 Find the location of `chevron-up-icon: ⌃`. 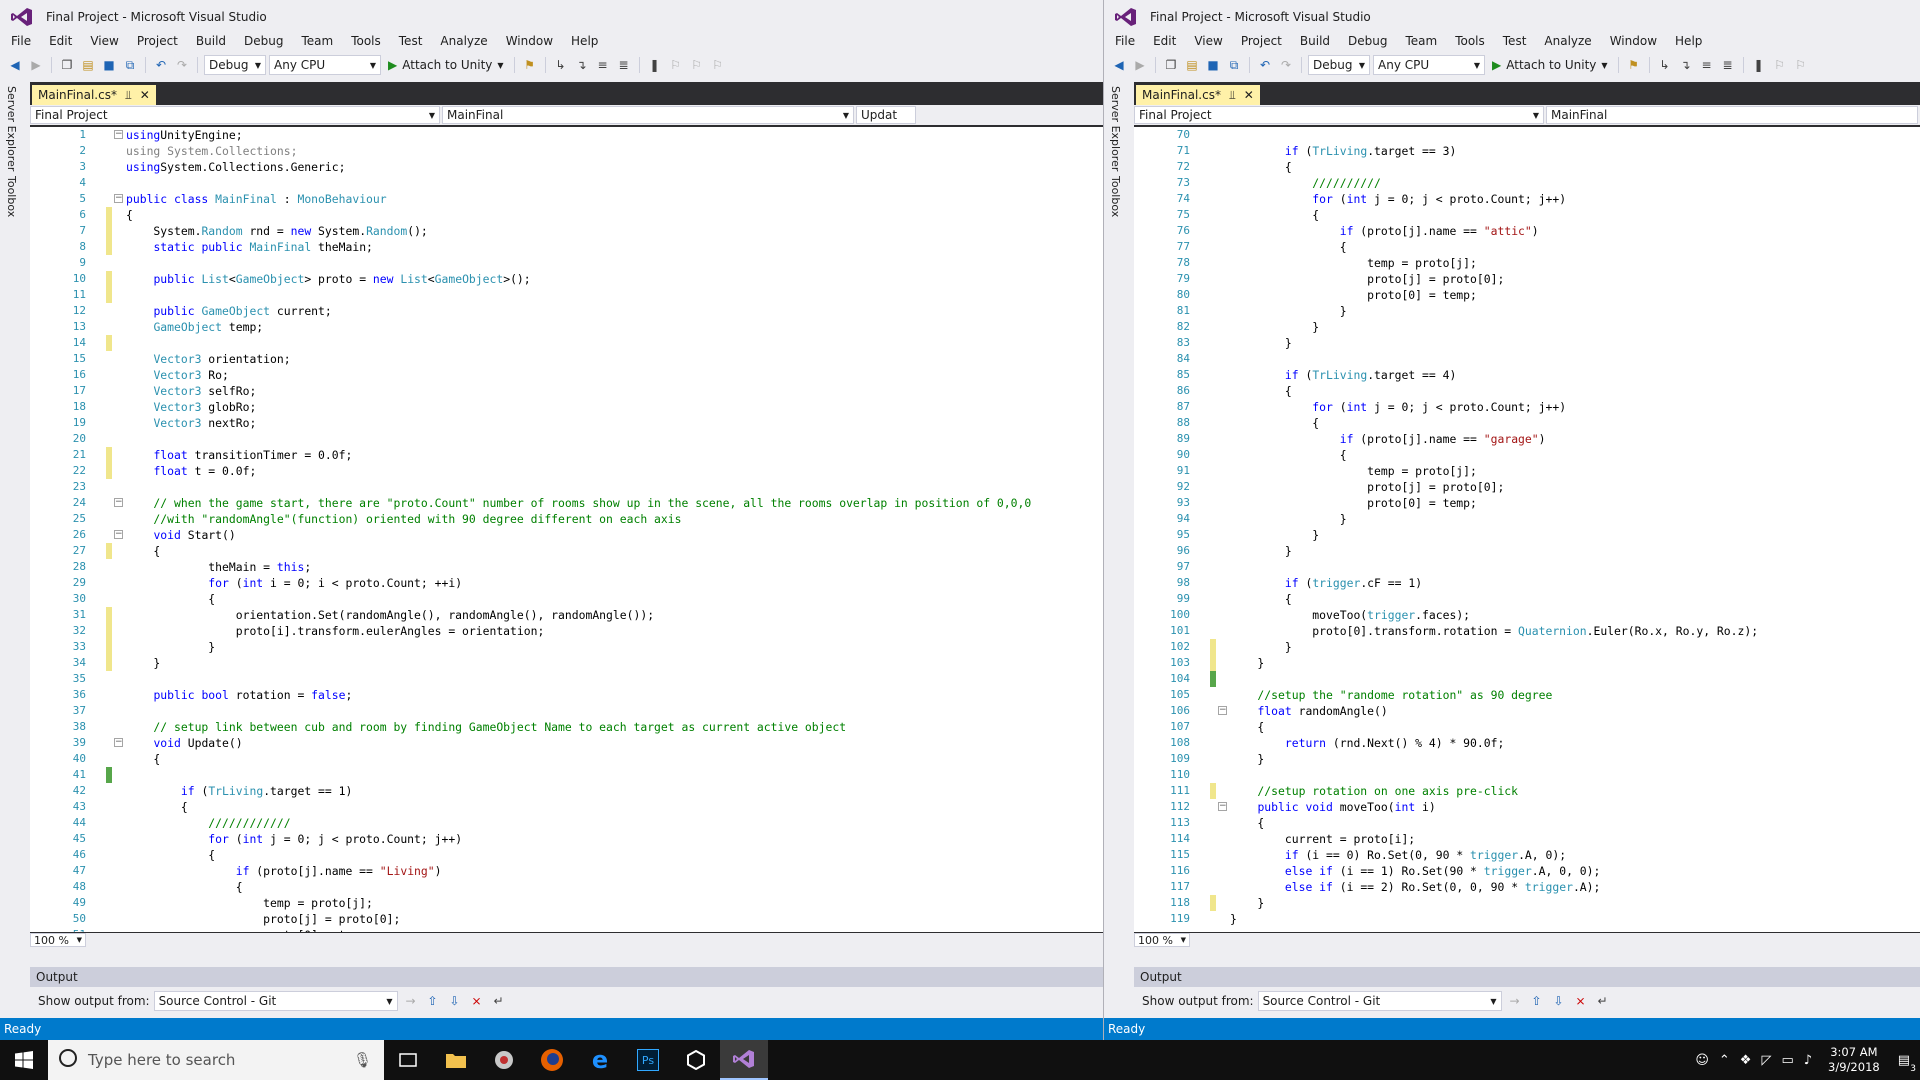

chevron-up-icon: ⌃ is located at coordinates (1724, 1060).